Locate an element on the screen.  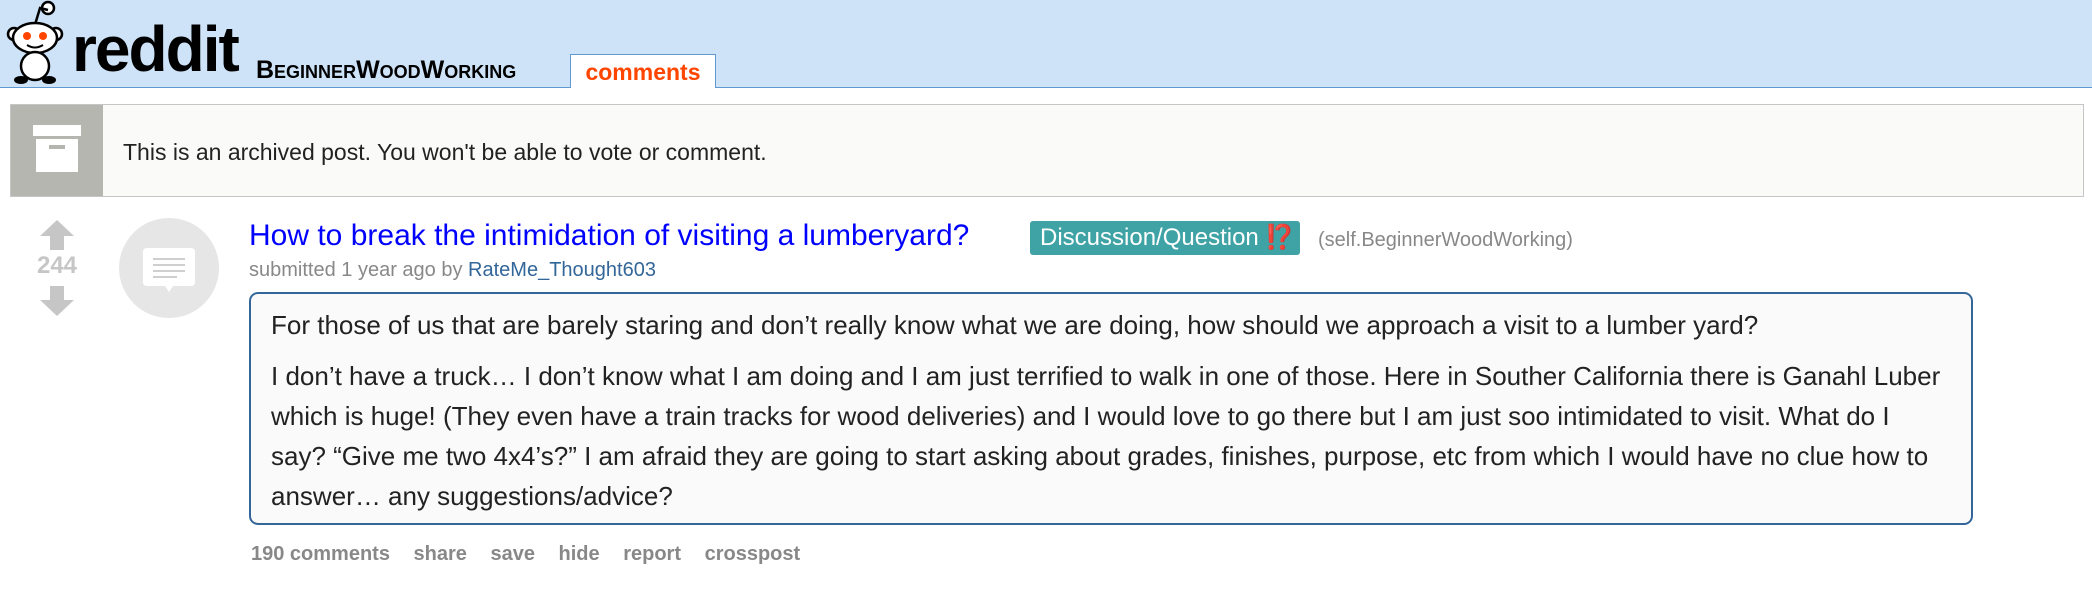
archive-icon-box is located at coordinates (57, 150).